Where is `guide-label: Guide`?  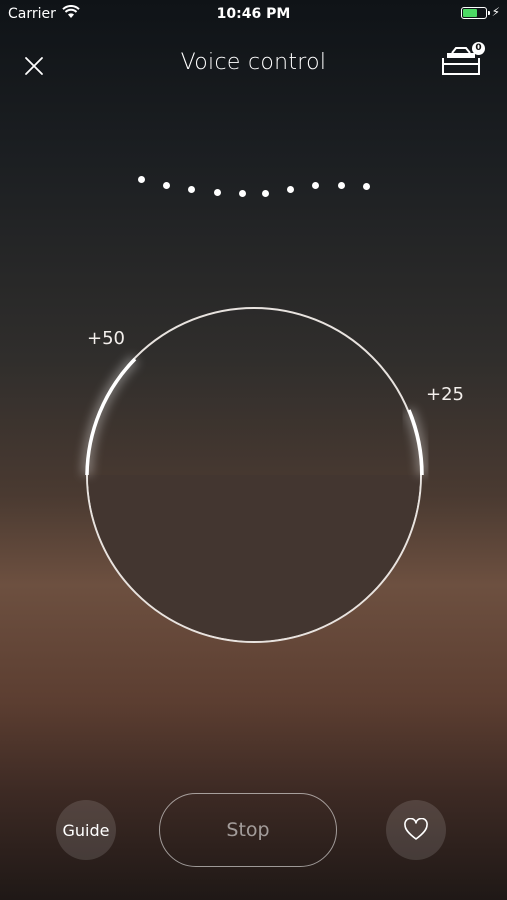 guide-label: Guide is located at coordinates (86, 830).